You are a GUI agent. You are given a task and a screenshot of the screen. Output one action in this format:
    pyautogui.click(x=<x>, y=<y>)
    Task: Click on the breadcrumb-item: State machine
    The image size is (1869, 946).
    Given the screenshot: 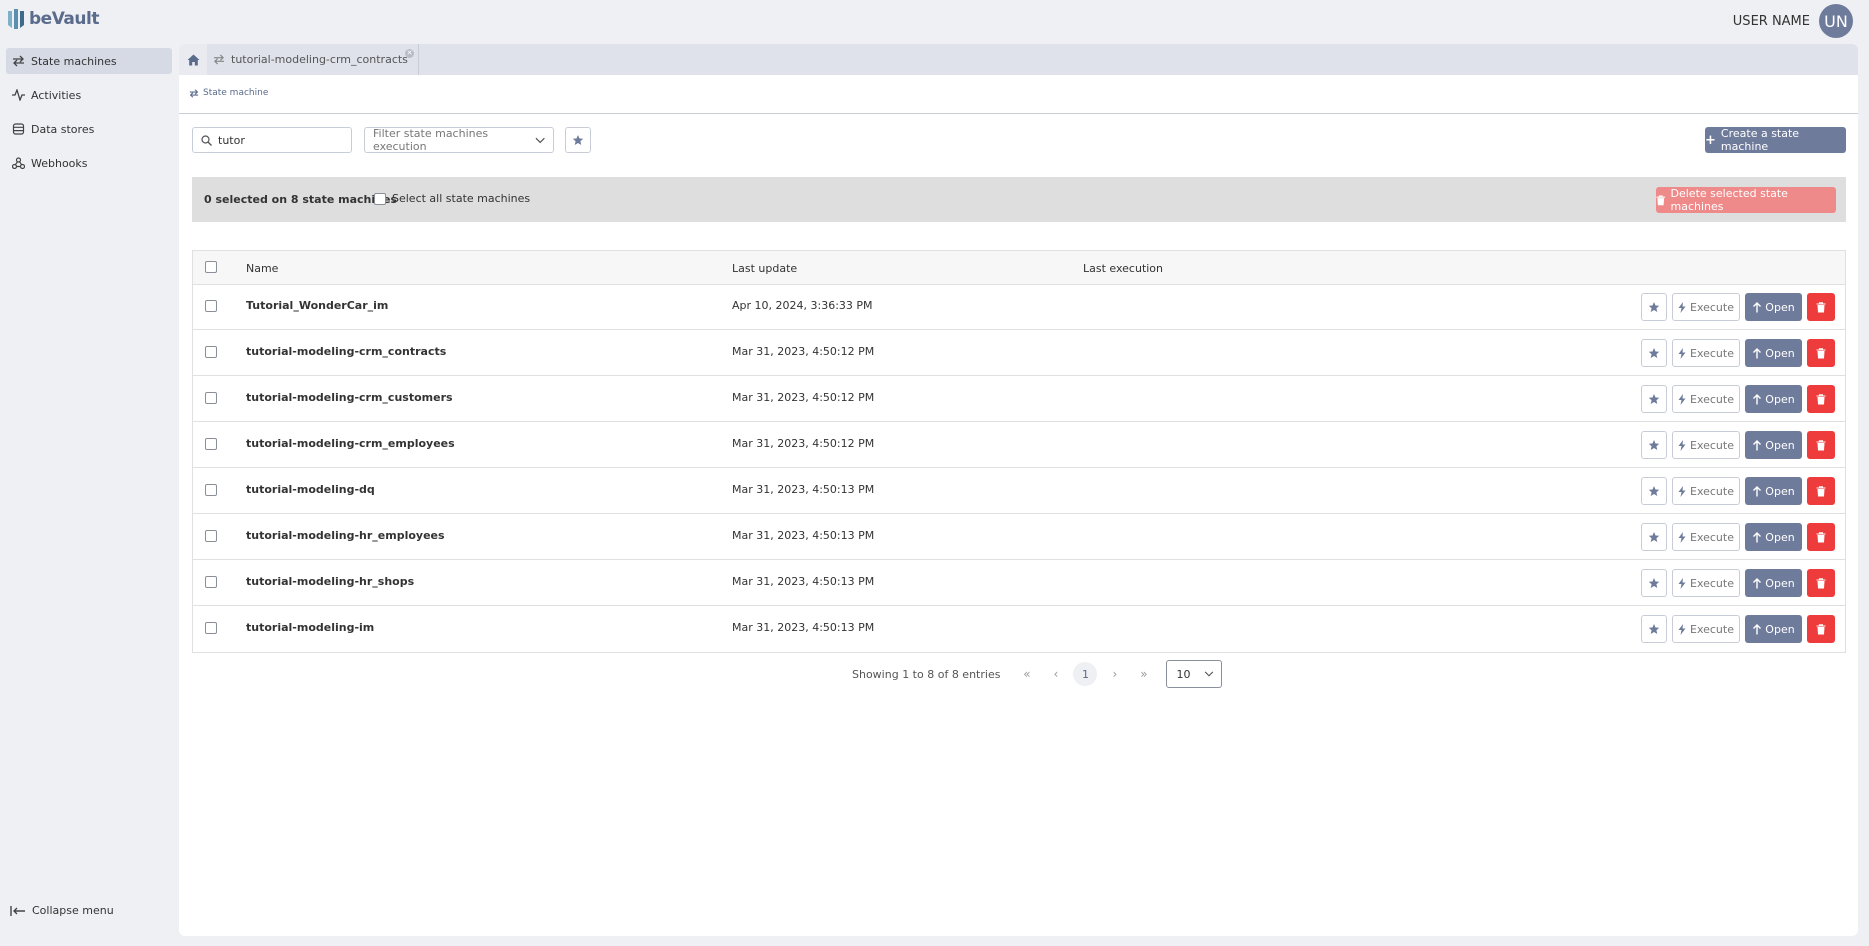 What is the action you would take?
    pyautogui.click(x=235, y=93)
    